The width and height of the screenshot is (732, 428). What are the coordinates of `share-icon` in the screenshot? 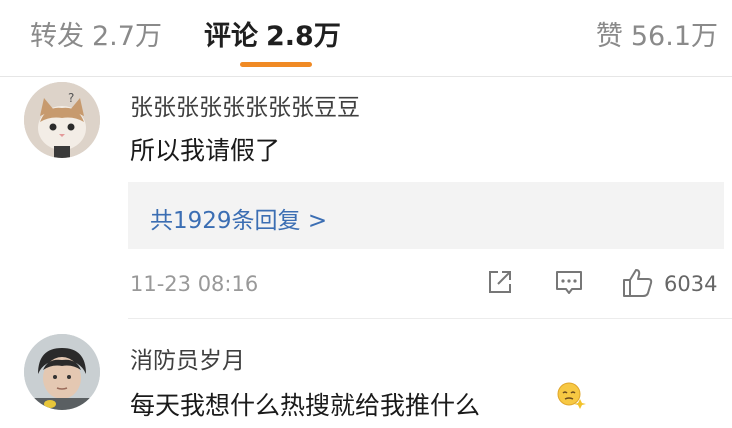 It's located at (500, 284).